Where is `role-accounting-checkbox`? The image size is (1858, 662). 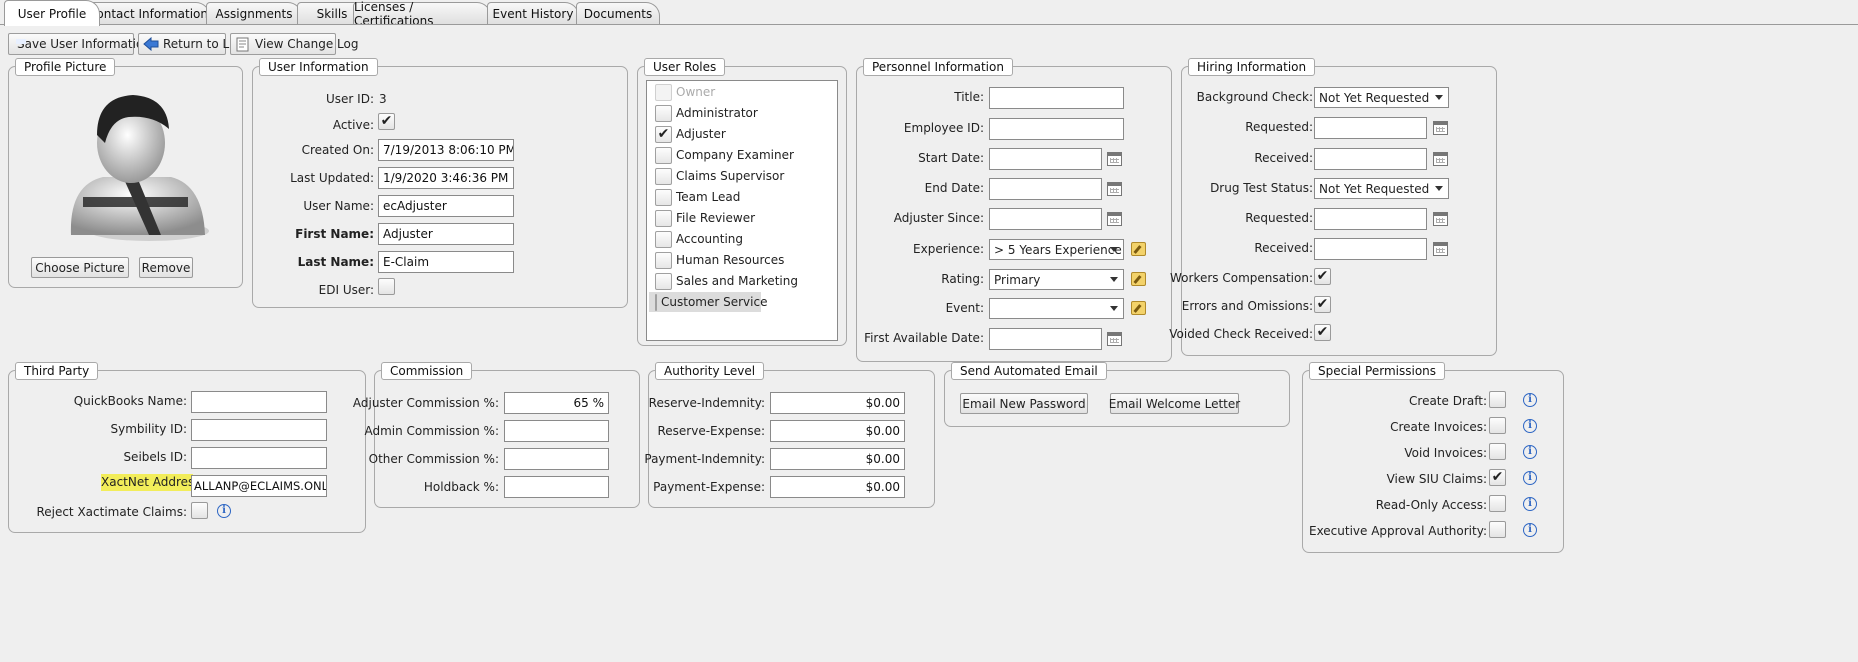
role-accounting-checkbox is located at coordinates (663, 239).